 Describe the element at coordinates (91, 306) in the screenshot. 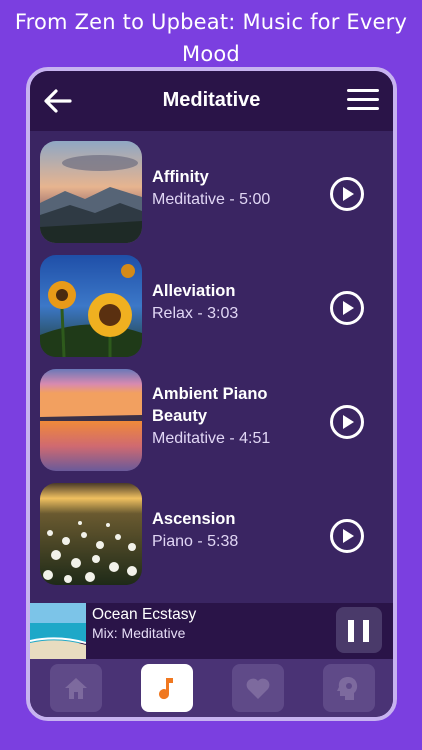

I see `album-art-sunflowers` at that location.